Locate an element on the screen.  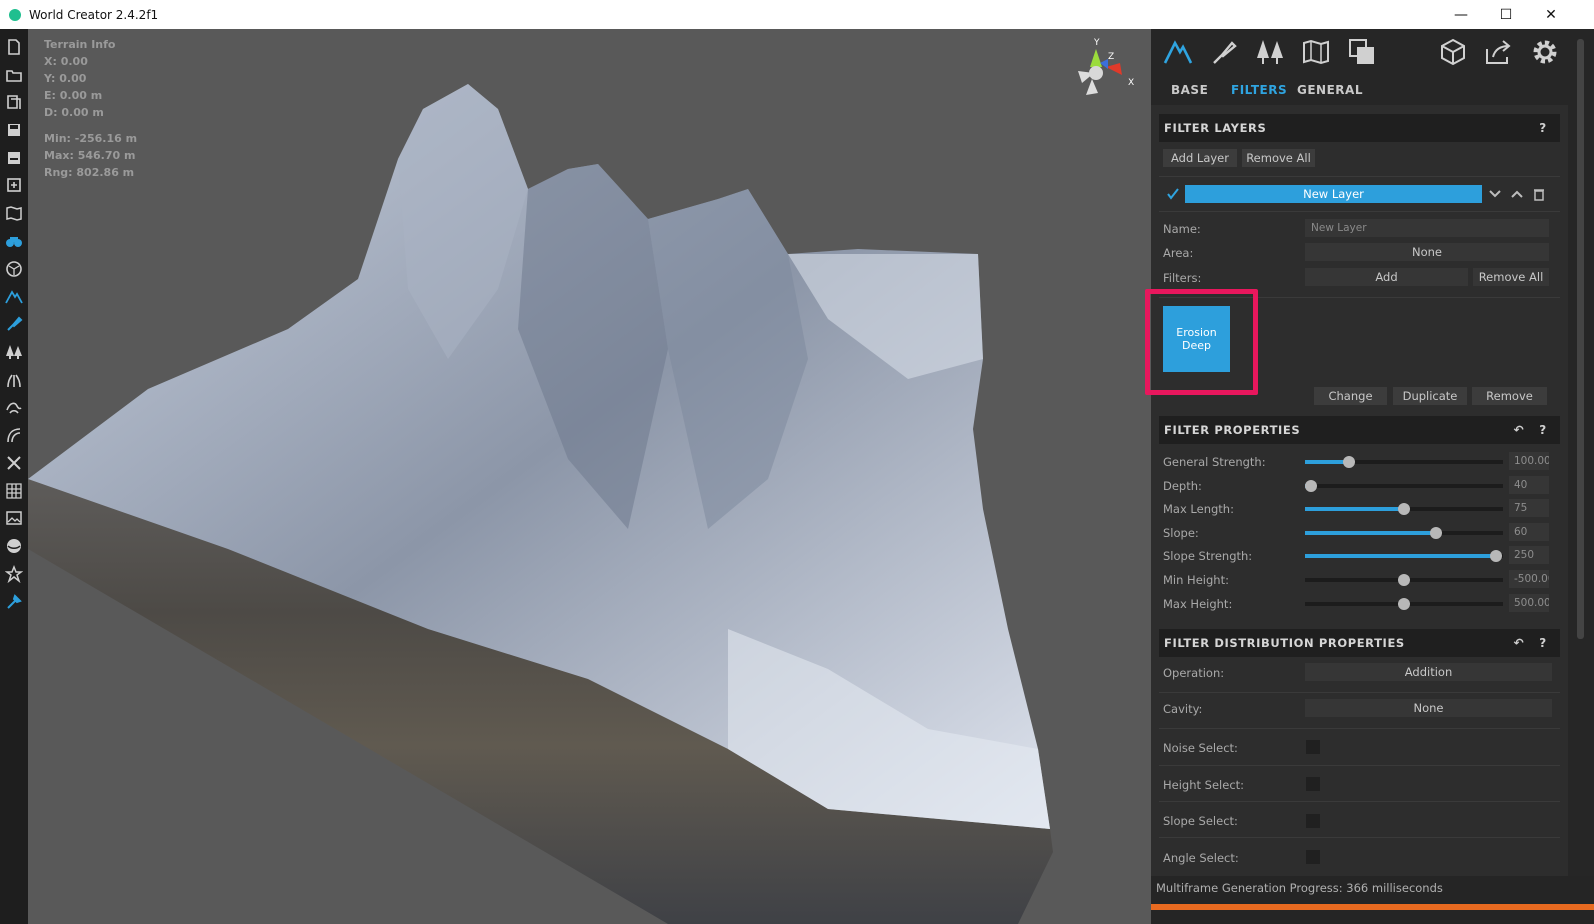
globe-icon is located at coordinates (14, 269).